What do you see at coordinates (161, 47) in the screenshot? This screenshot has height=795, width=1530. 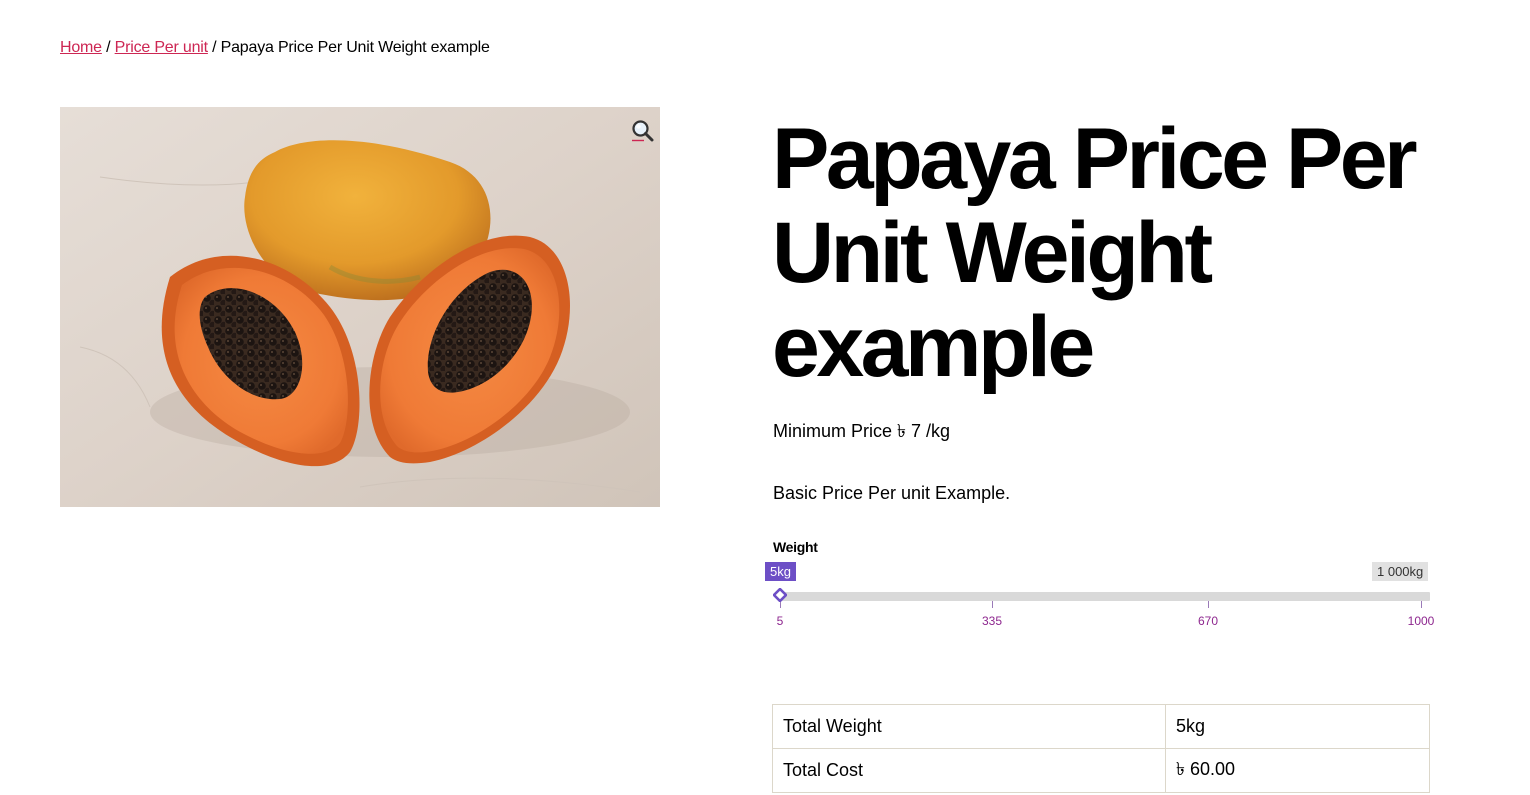 I see `breadcrumb-category-link: Price Per unit` at bounding box center [161, 47].